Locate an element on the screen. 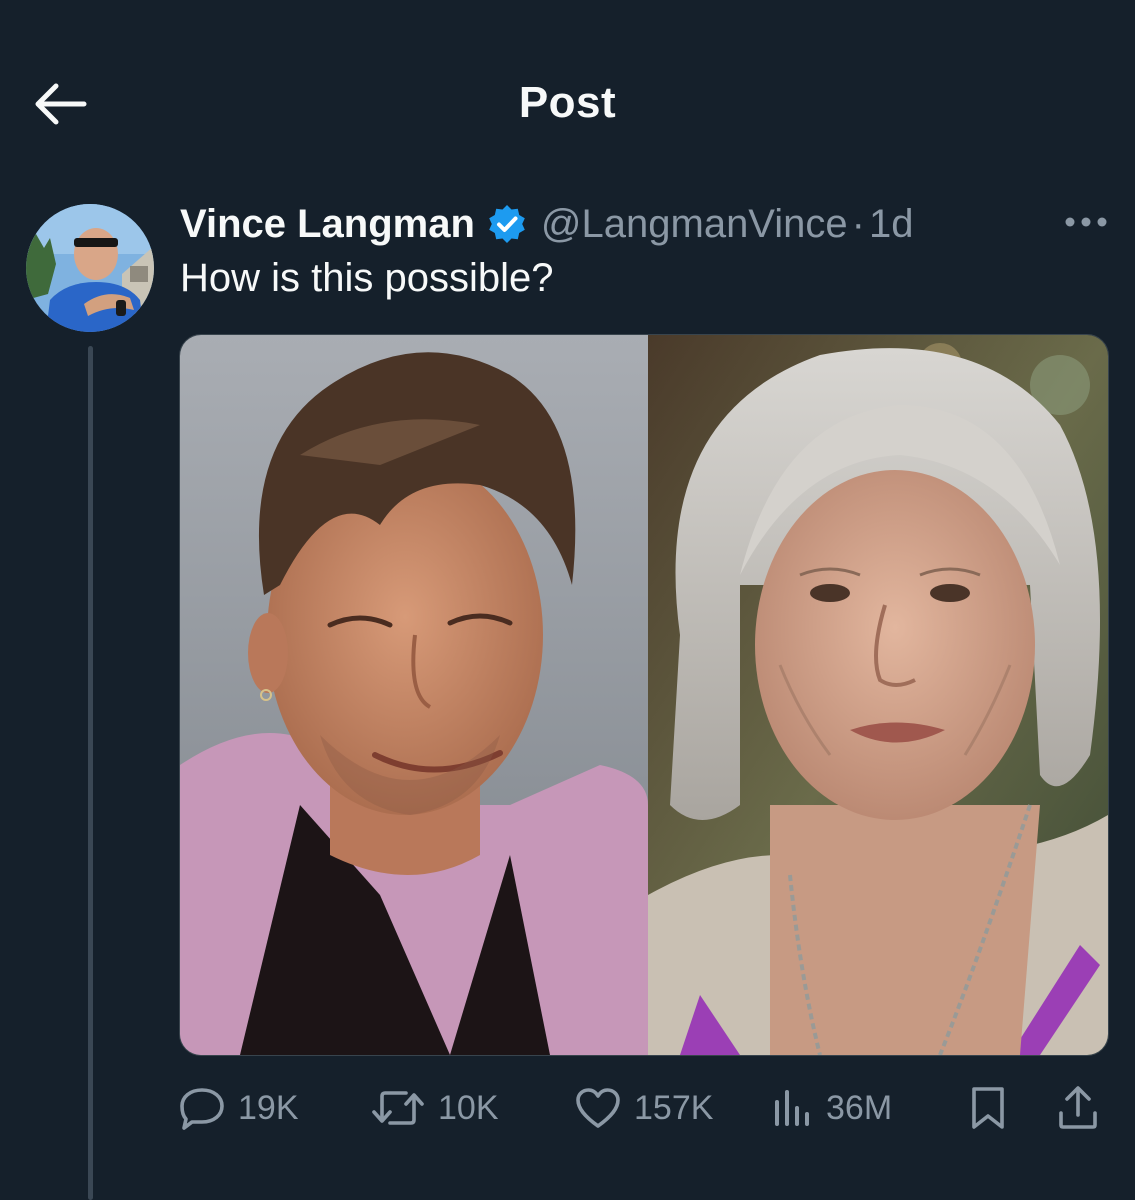 The height and width of the screenshot is (1200, 1135). repost-count: 10K is located at coordinates (468, 1107).